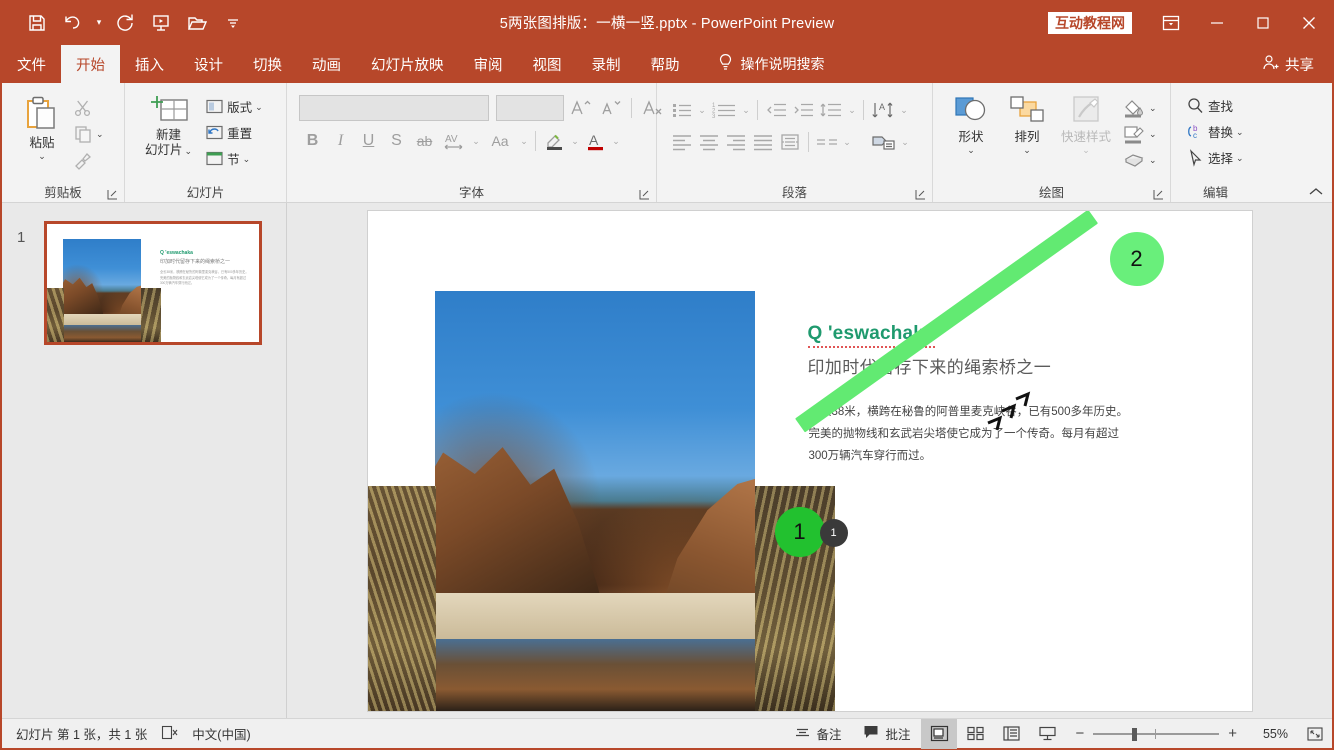 The image size is (1334, 750). I want to click on bullets-dropdown-icon: ⌄, so click(702, 110).